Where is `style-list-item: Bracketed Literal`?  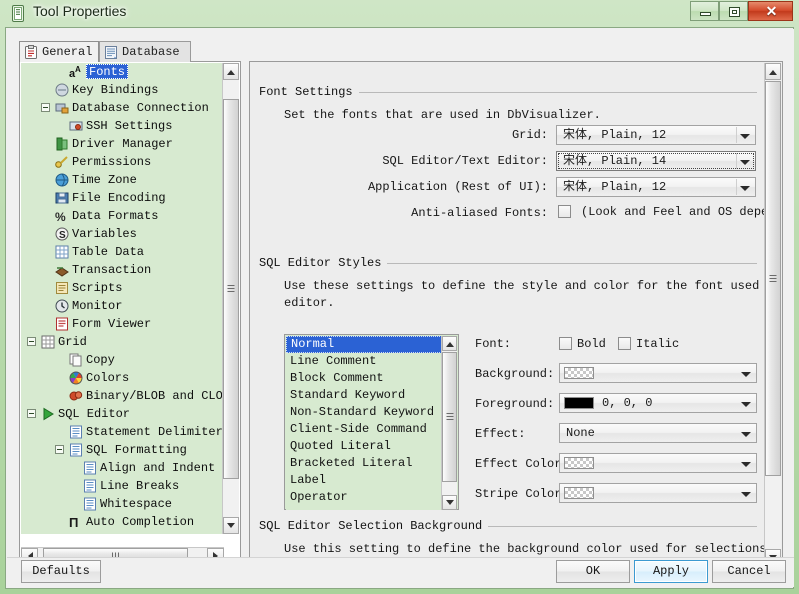
style-list-item: Bracketed Literal is located at coordinates (364, 463).